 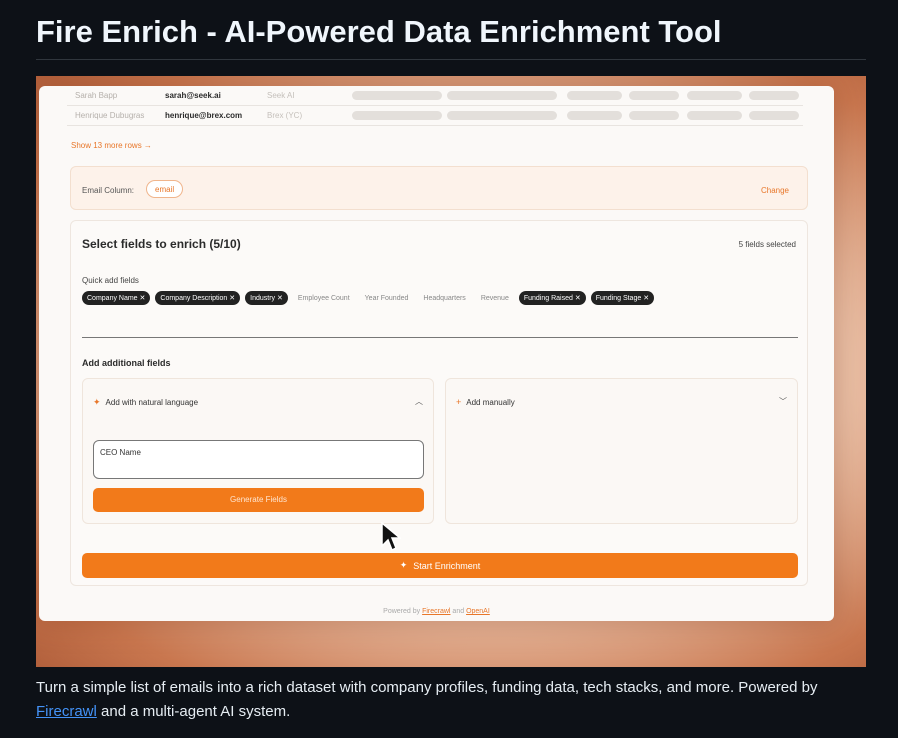 I want to click on row-name: Henrique Dubugras, so click(x=110, y=115).